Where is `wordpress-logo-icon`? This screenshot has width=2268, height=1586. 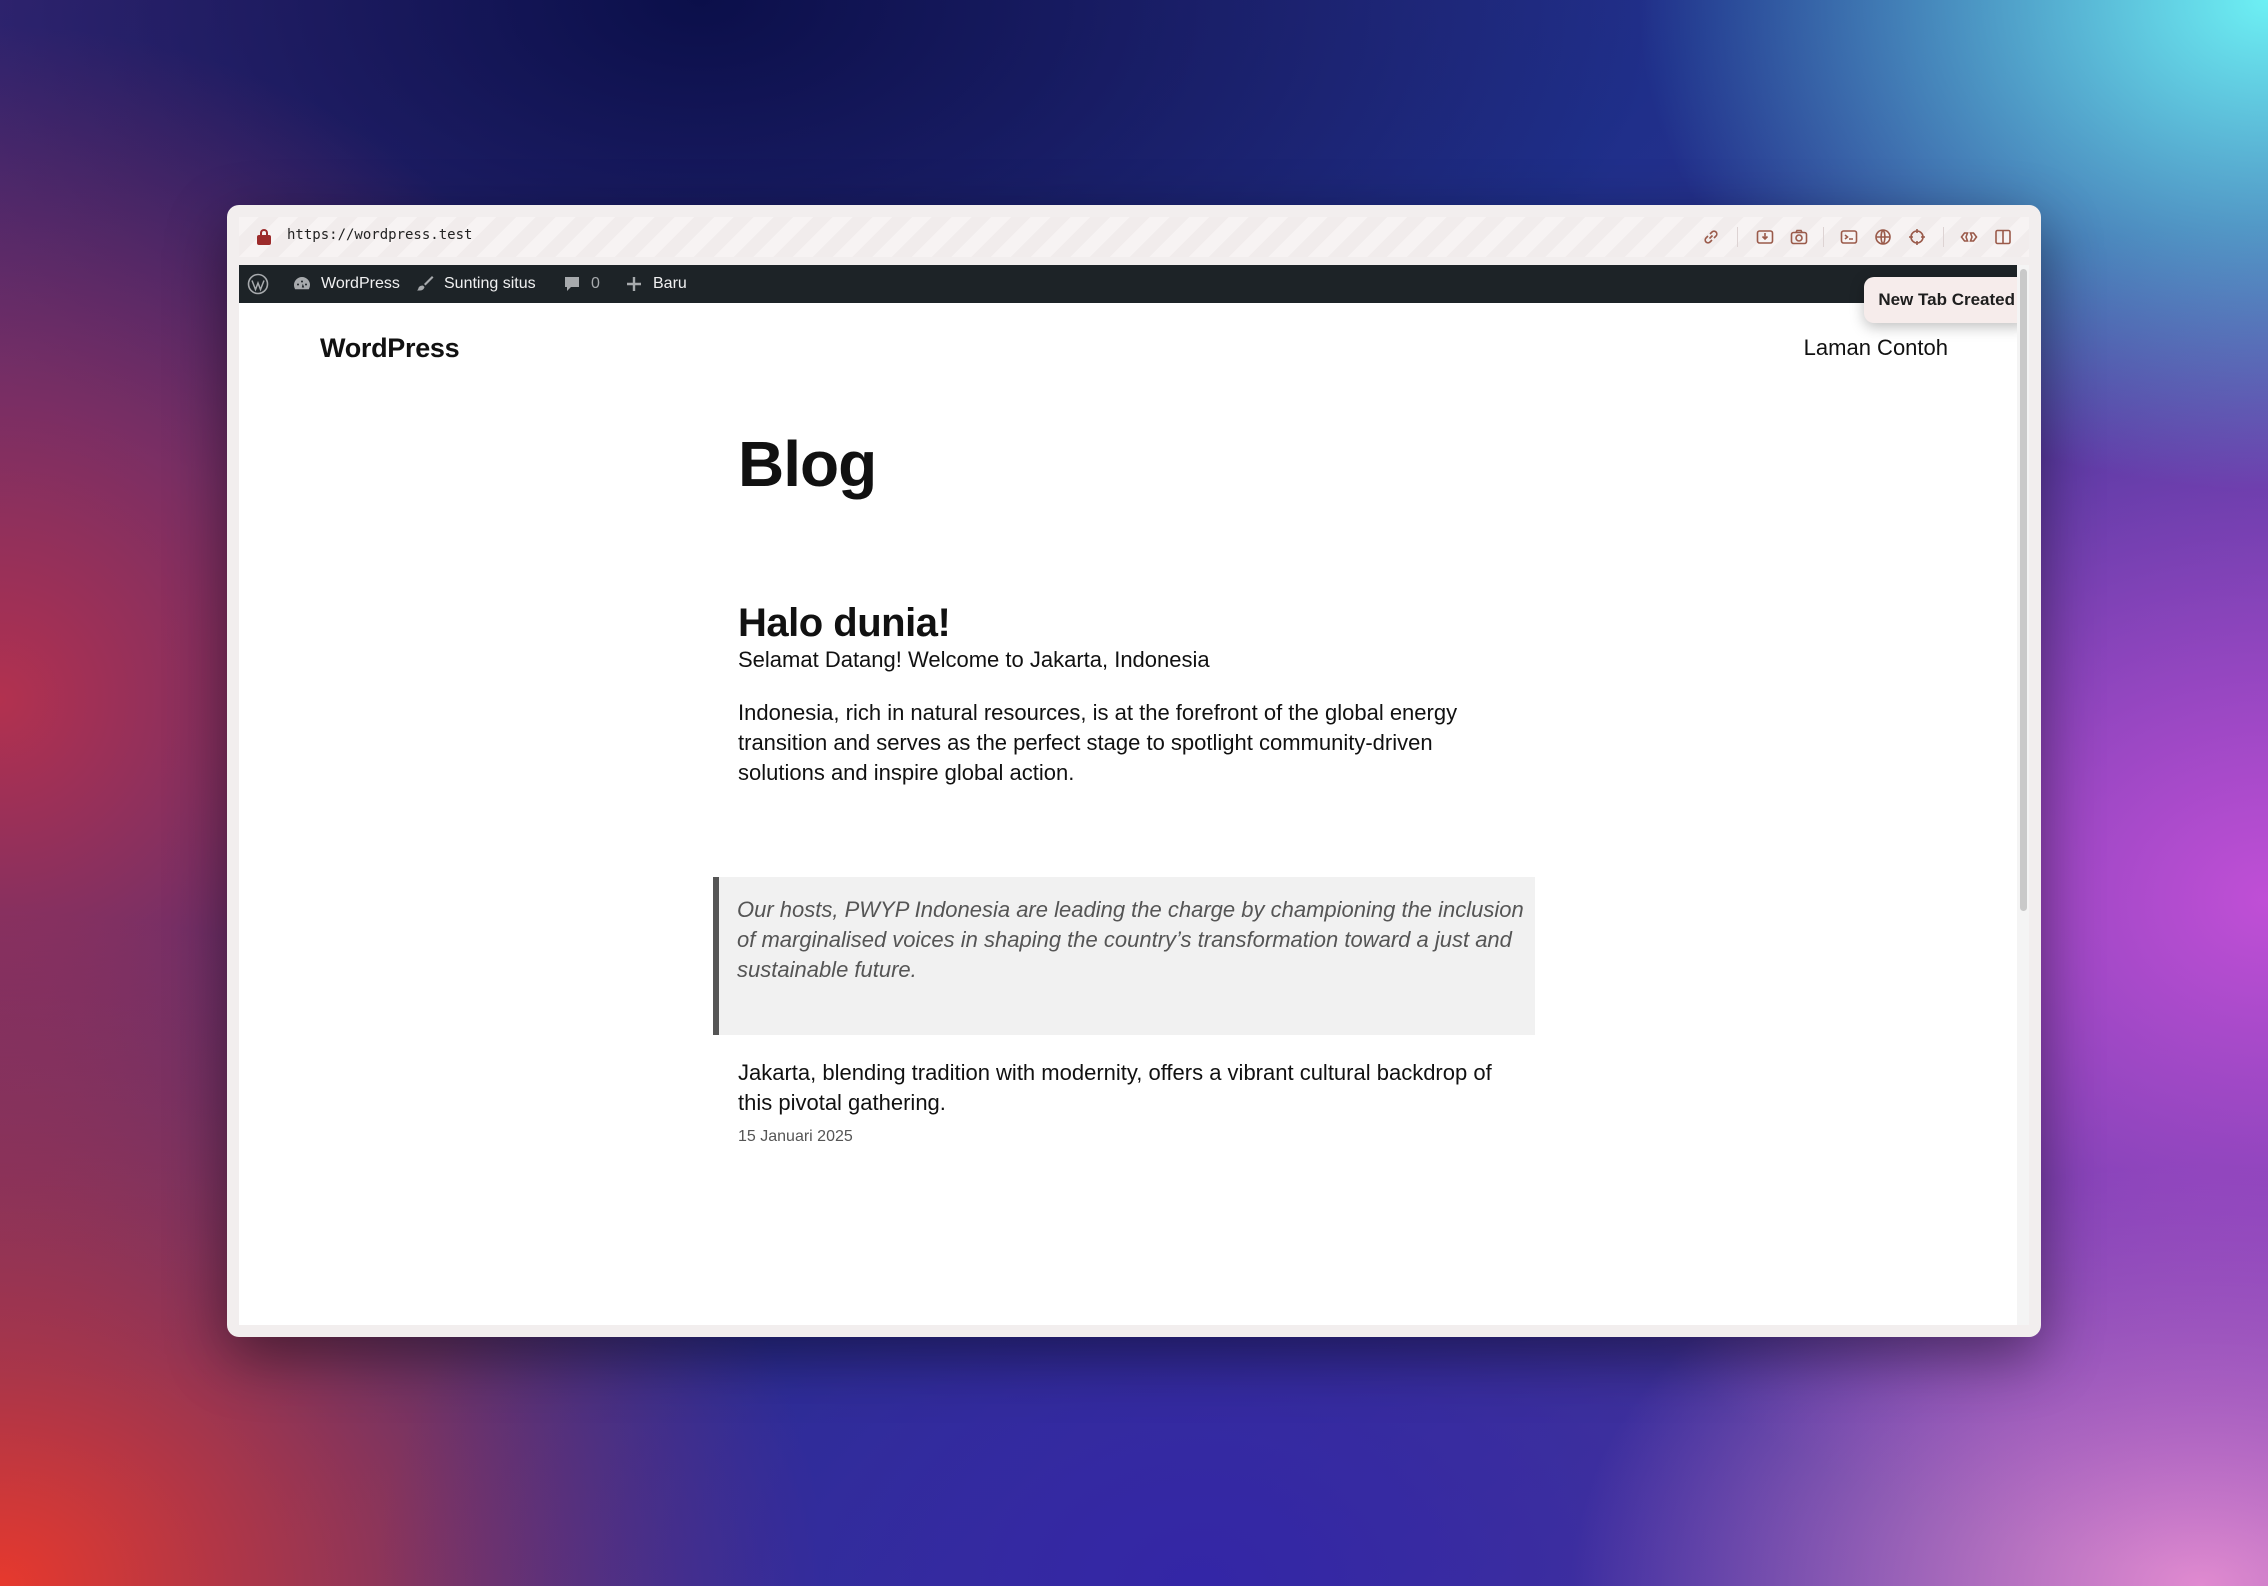 wordpress-logo-icon is located at coordinates (258, 284).